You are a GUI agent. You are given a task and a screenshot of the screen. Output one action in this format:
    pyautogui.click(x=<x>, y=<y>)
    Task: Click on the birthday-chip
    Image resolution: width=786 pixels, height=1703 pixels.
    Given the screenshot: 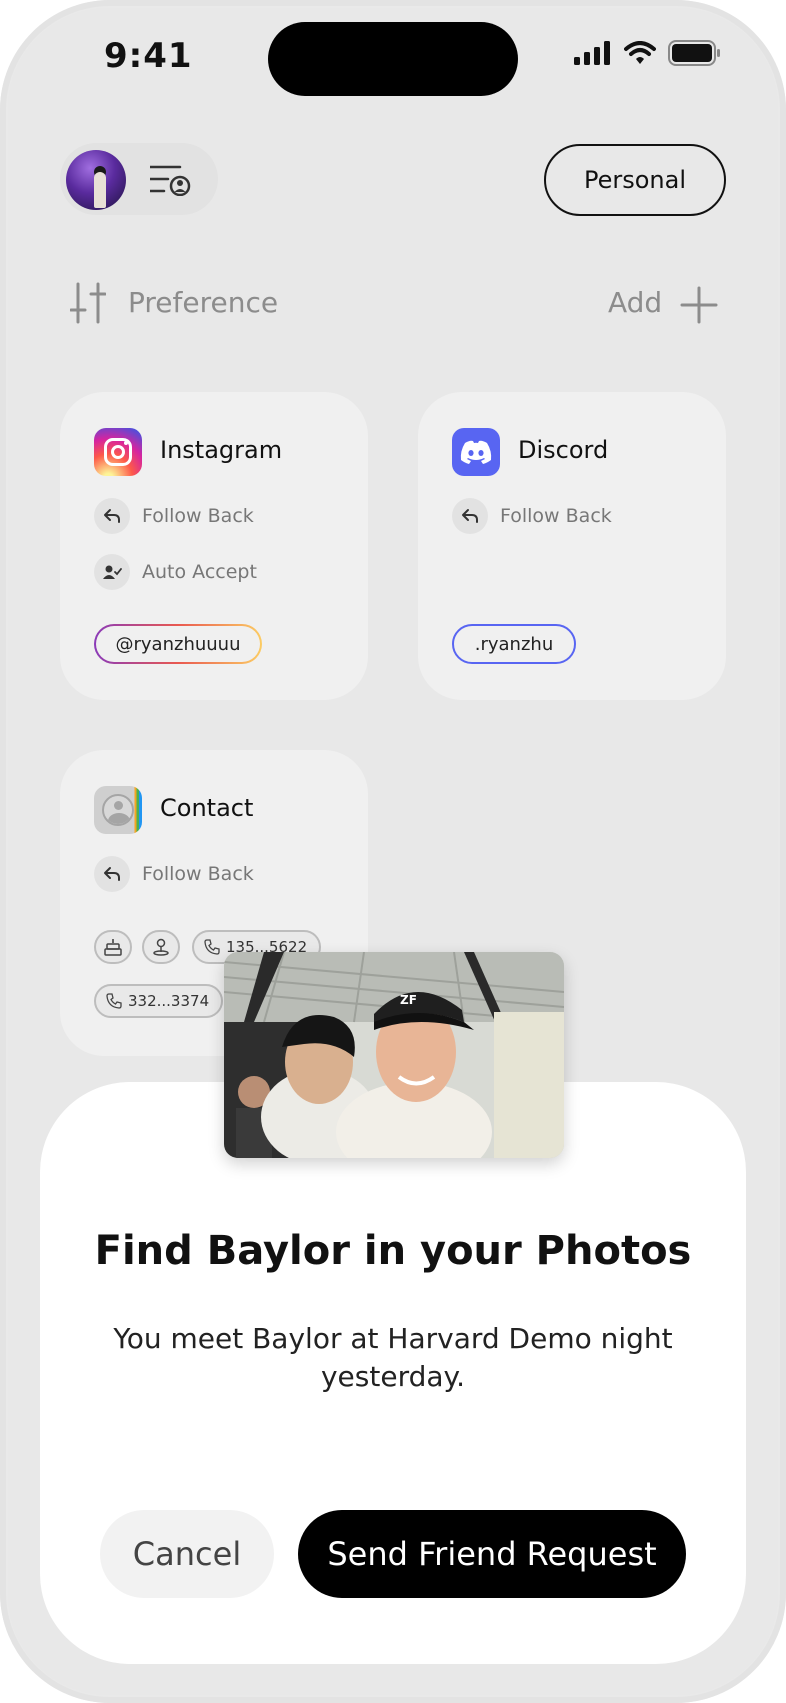 What is the action you would take?
    pyautogui.click(x=113, y=947)
    